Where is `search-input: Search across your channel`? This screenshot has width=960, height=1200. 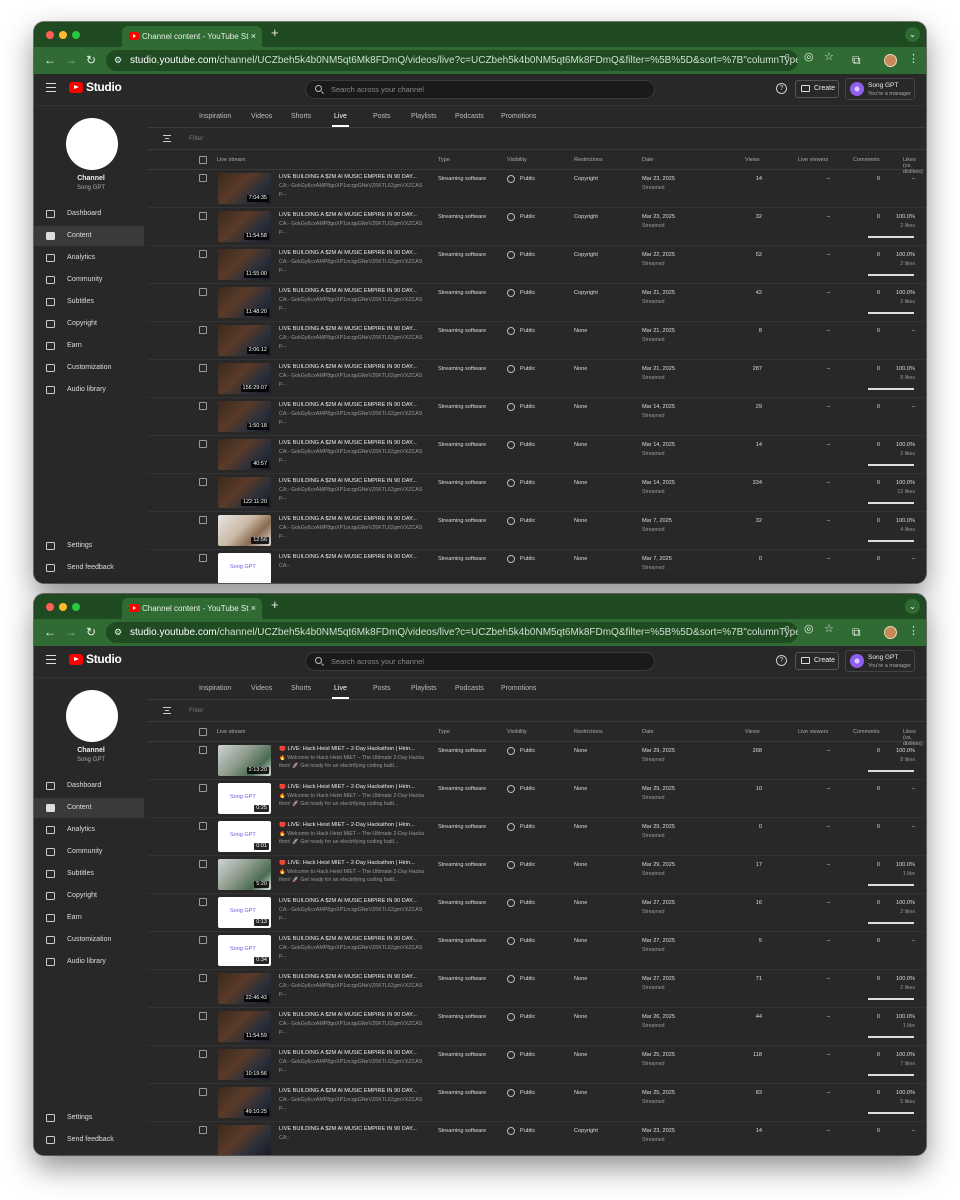 search-input: Search across your channel is located at coordinates (480, 661).